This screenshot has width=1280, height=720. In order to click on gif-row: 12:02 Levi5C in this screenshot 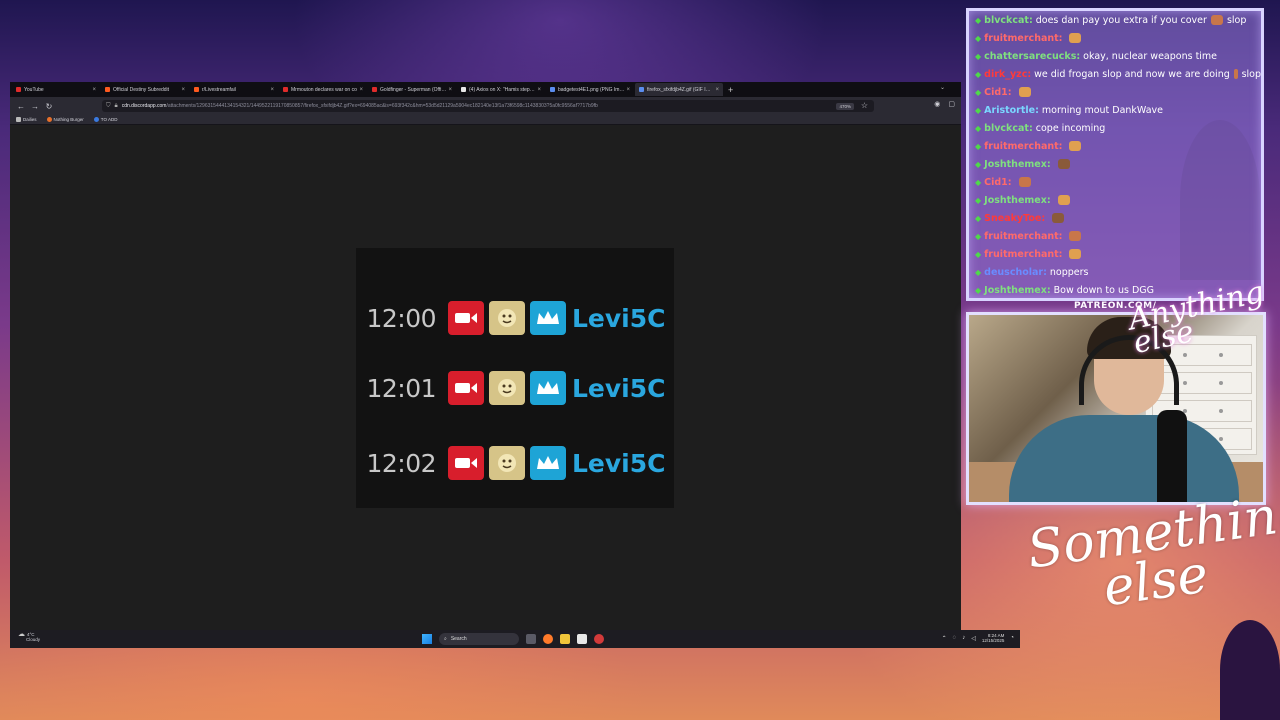, I will do `click(511, 463)`.